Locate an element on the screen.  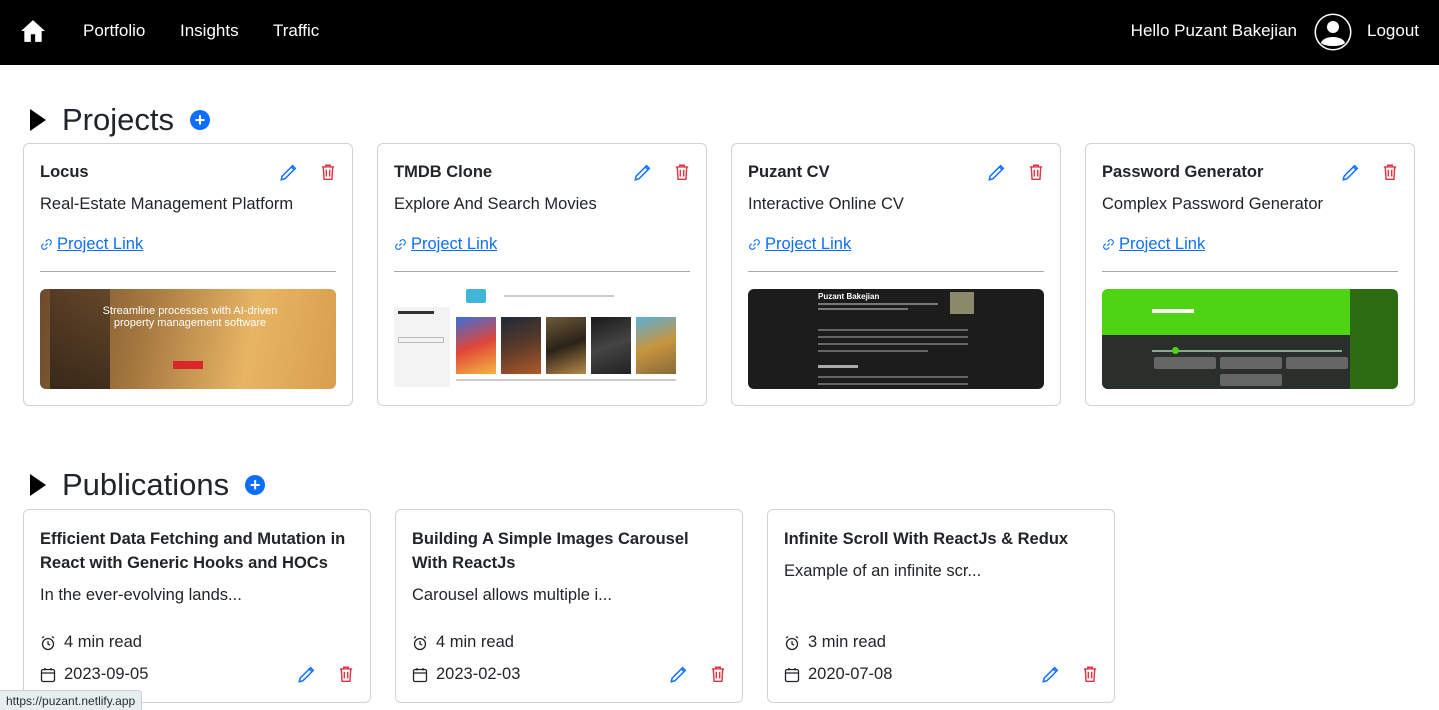
read-time: 3 min read is located at coordinates (835, 642).